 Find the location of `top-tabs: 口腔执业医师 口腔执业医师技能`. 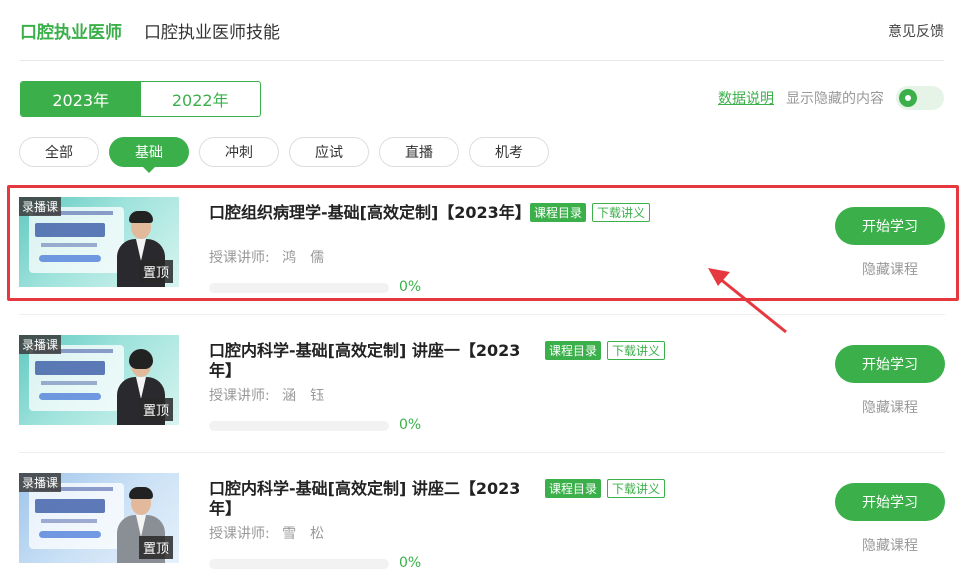

top-tabs: 口腔执业医师 口腔执业医师技能 is located at coordinates (150, 35).